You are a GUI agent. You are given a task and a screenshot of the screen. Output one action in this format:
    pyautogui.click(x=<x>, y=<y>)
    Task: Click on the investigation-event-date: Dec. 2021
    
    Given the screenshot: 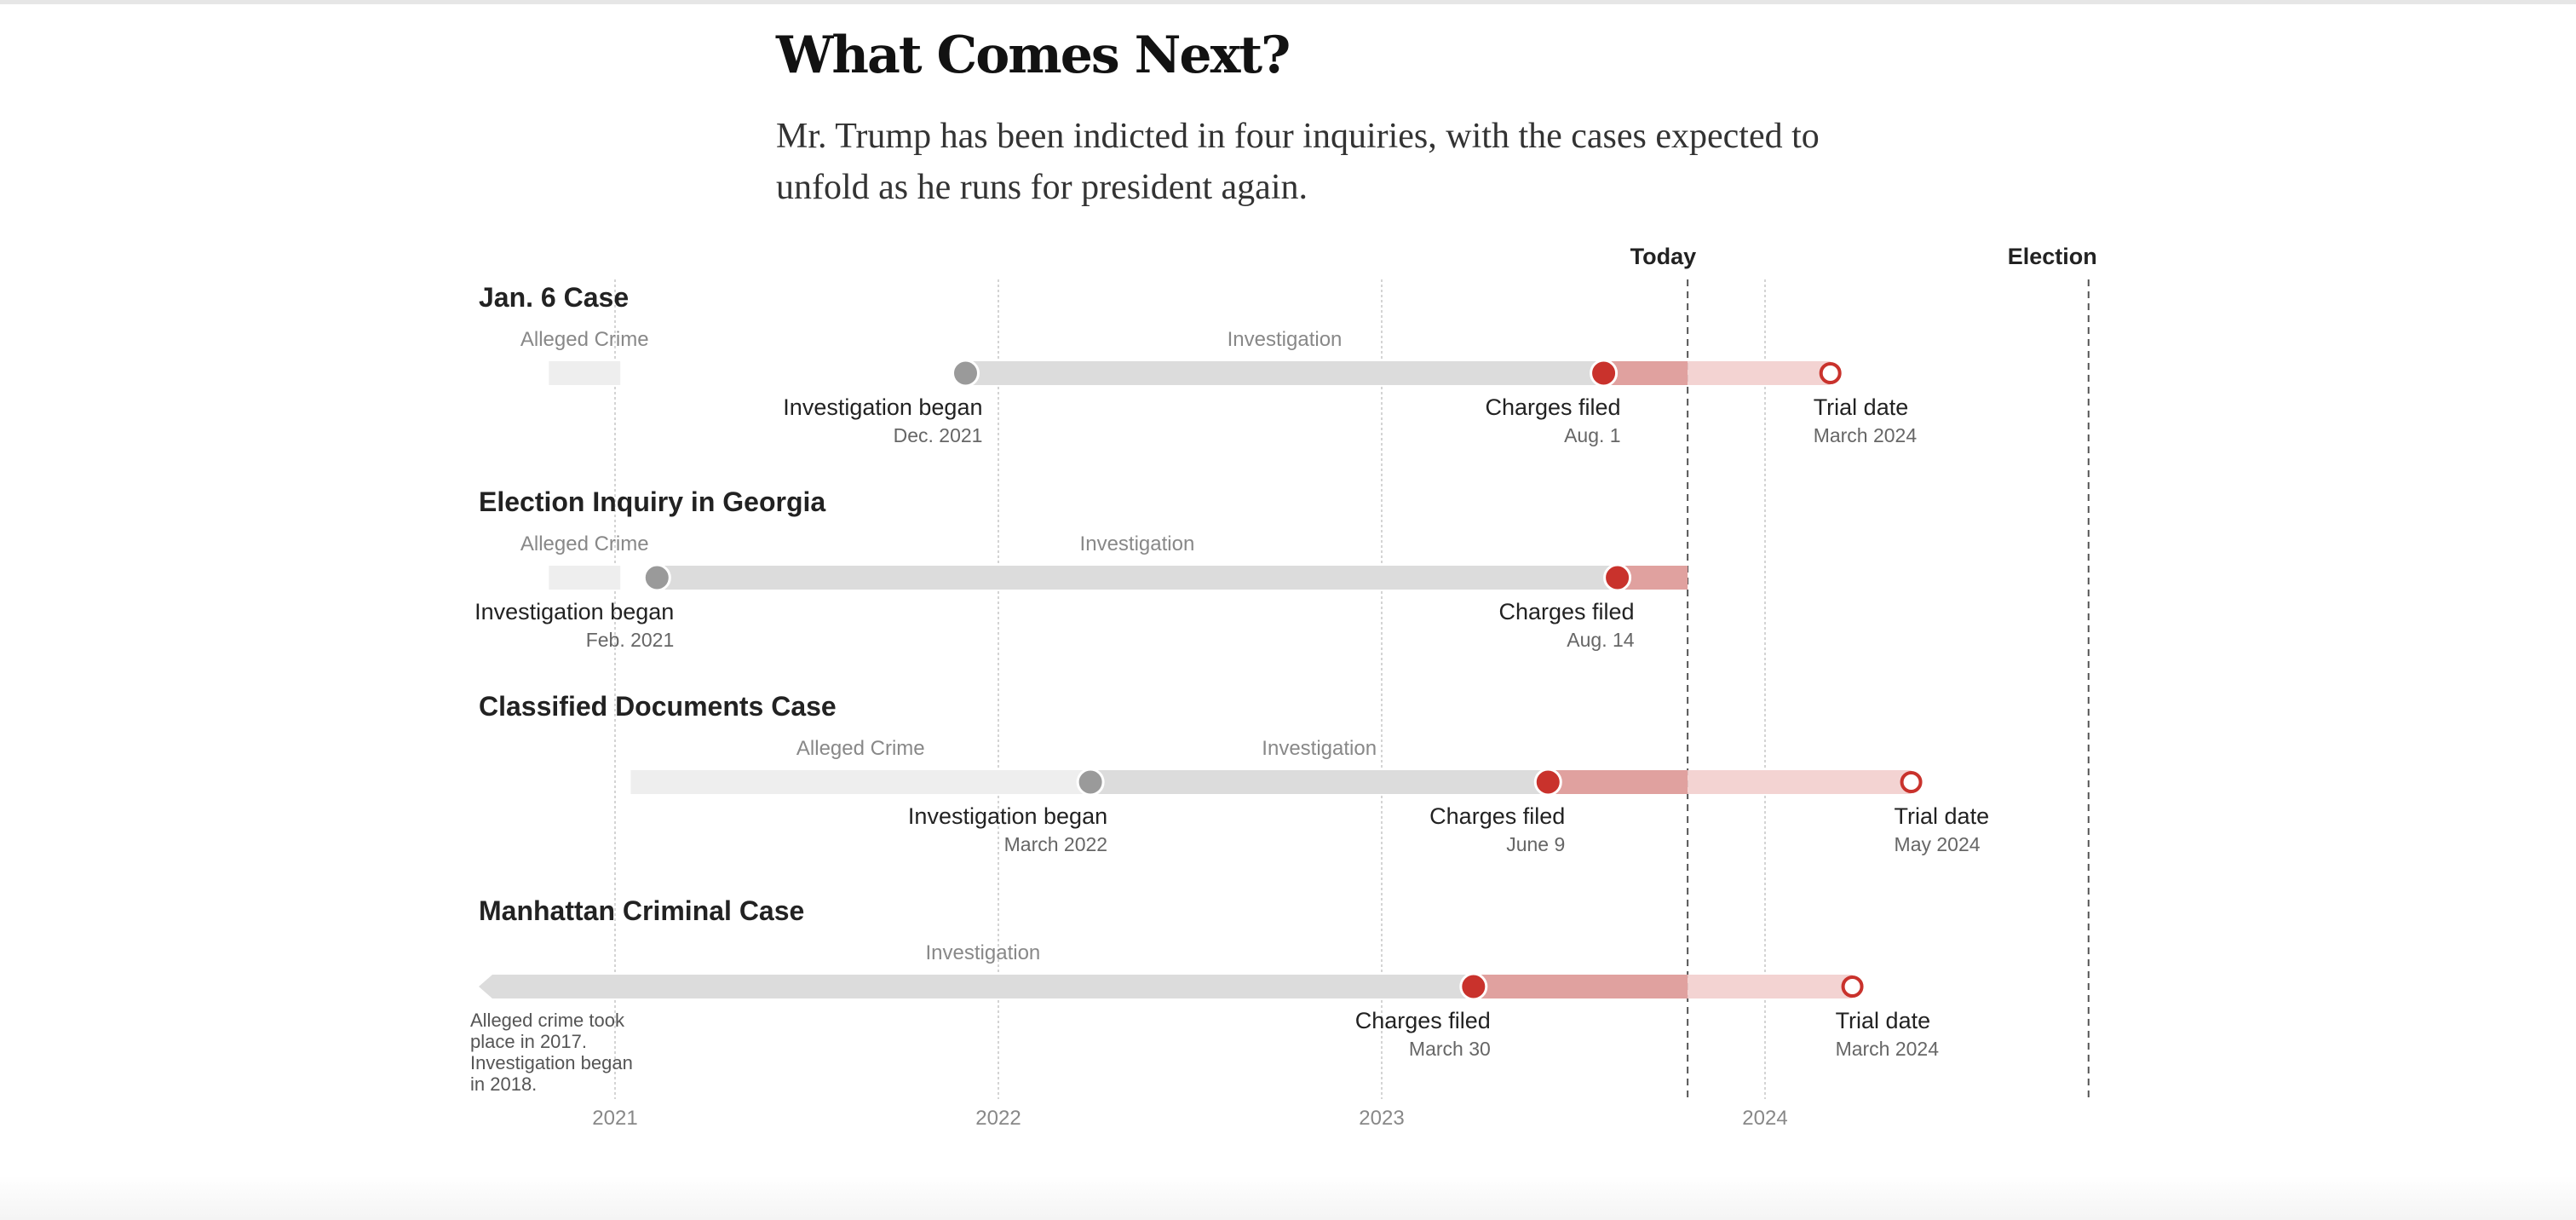 What is the action you would take?
    pyautogui.click(x=939, y=435)
    